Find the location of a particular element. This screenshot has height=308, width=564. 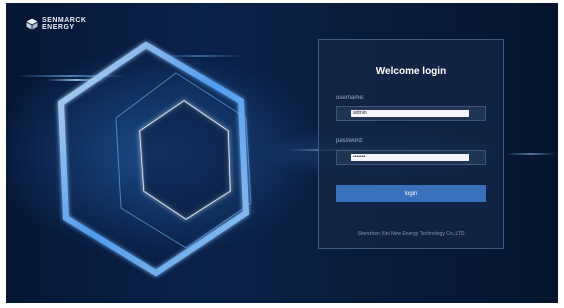

login-button-label: login is located at coordinates (411, 193).